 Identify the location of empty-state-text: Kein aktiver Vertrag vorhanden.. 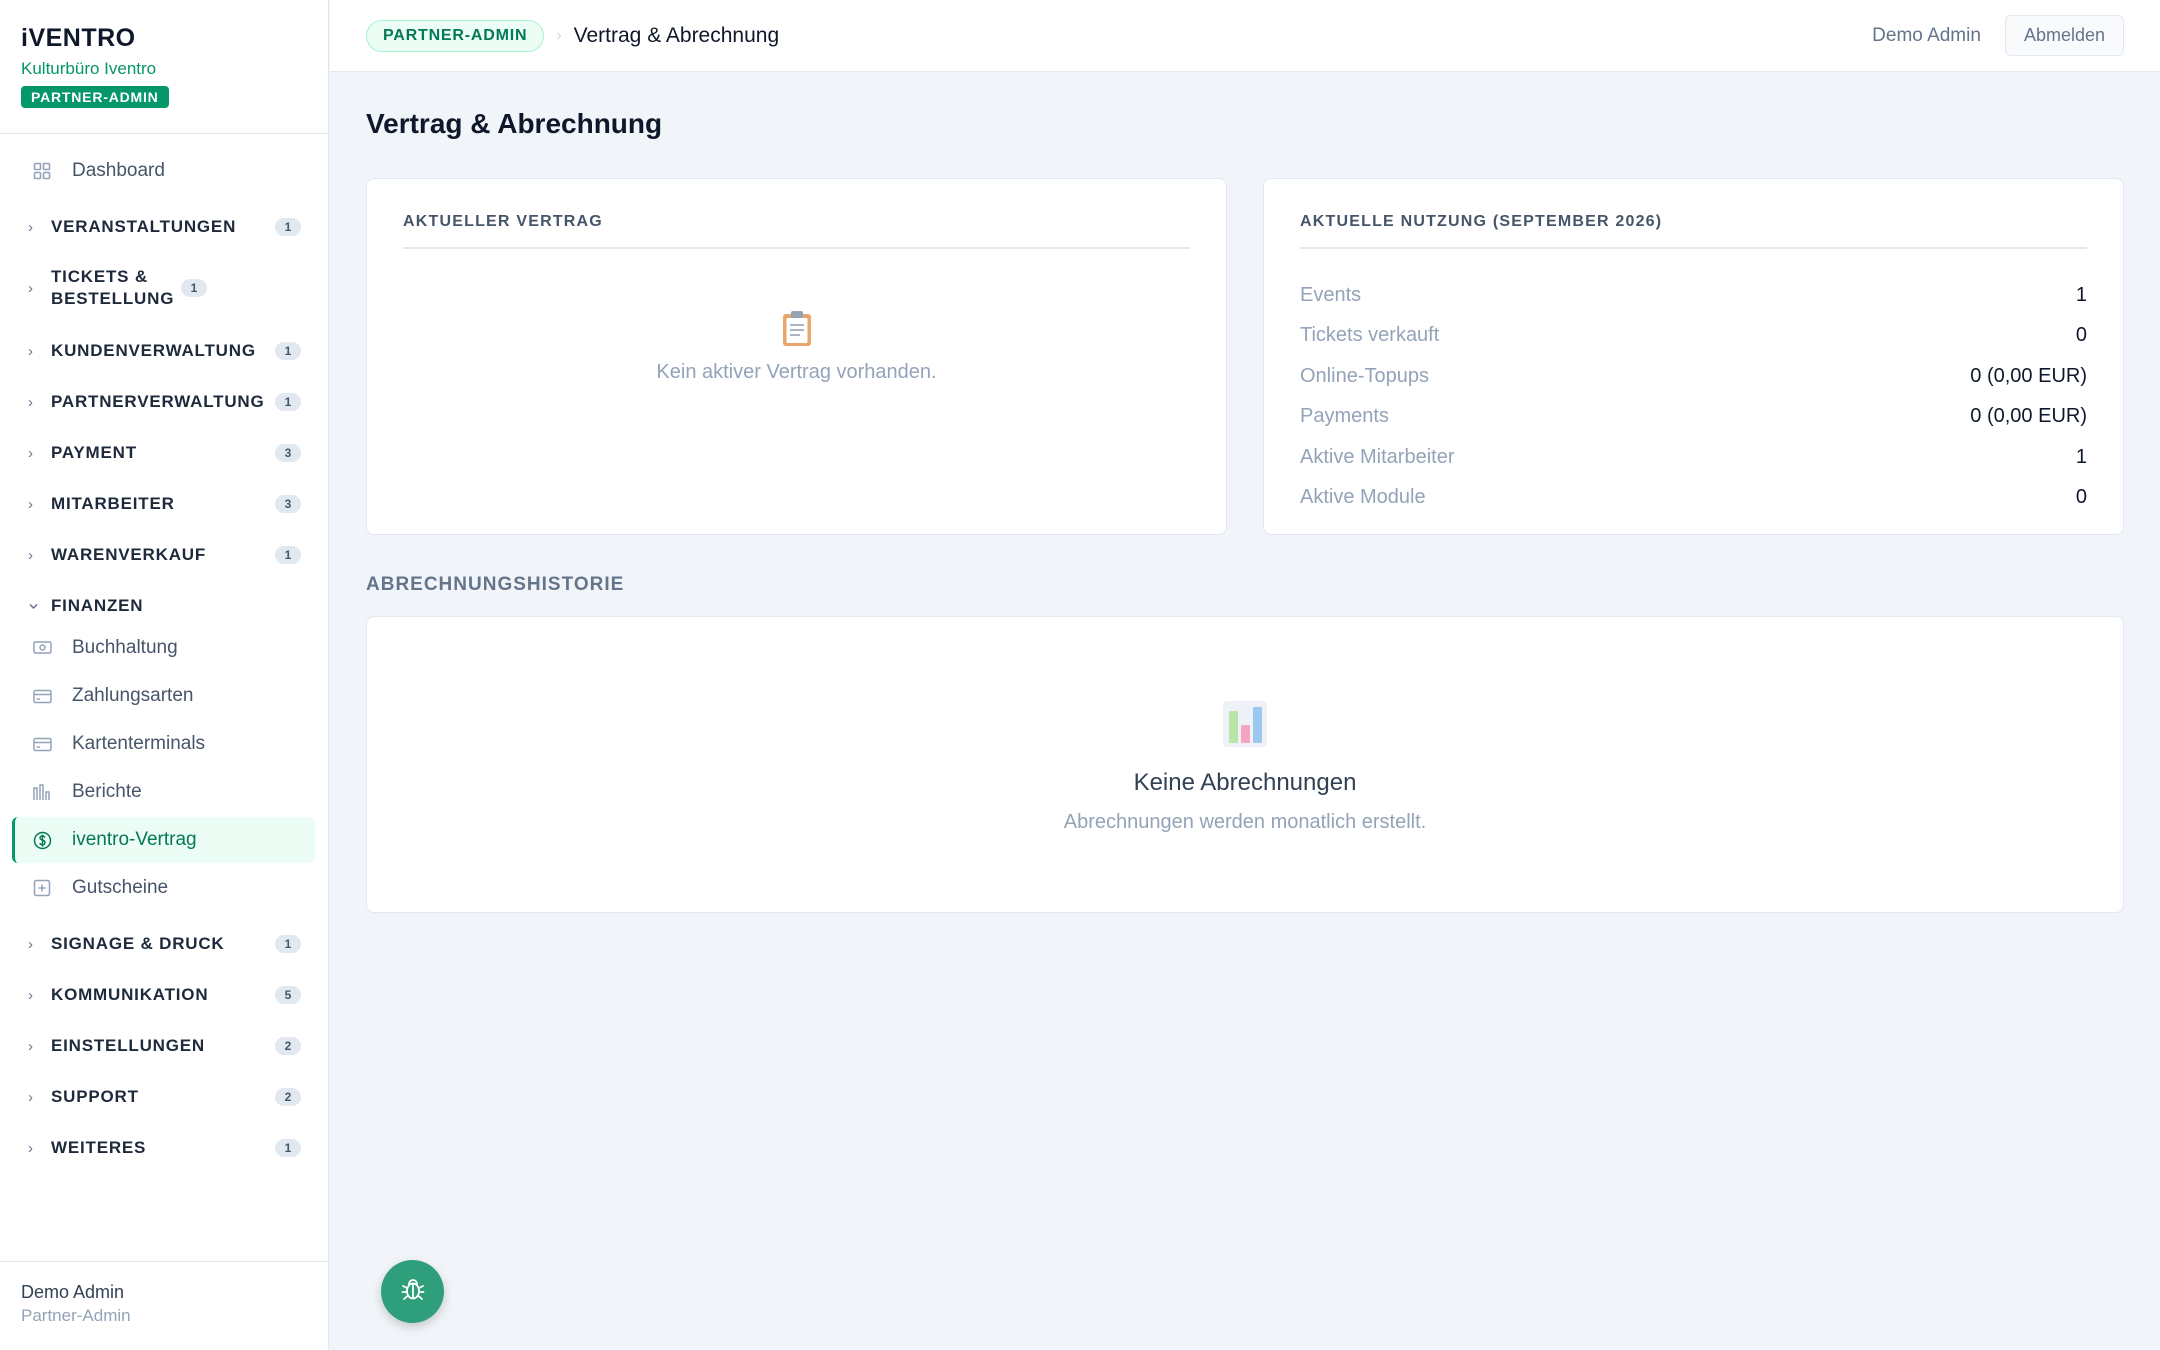
(796, 372).